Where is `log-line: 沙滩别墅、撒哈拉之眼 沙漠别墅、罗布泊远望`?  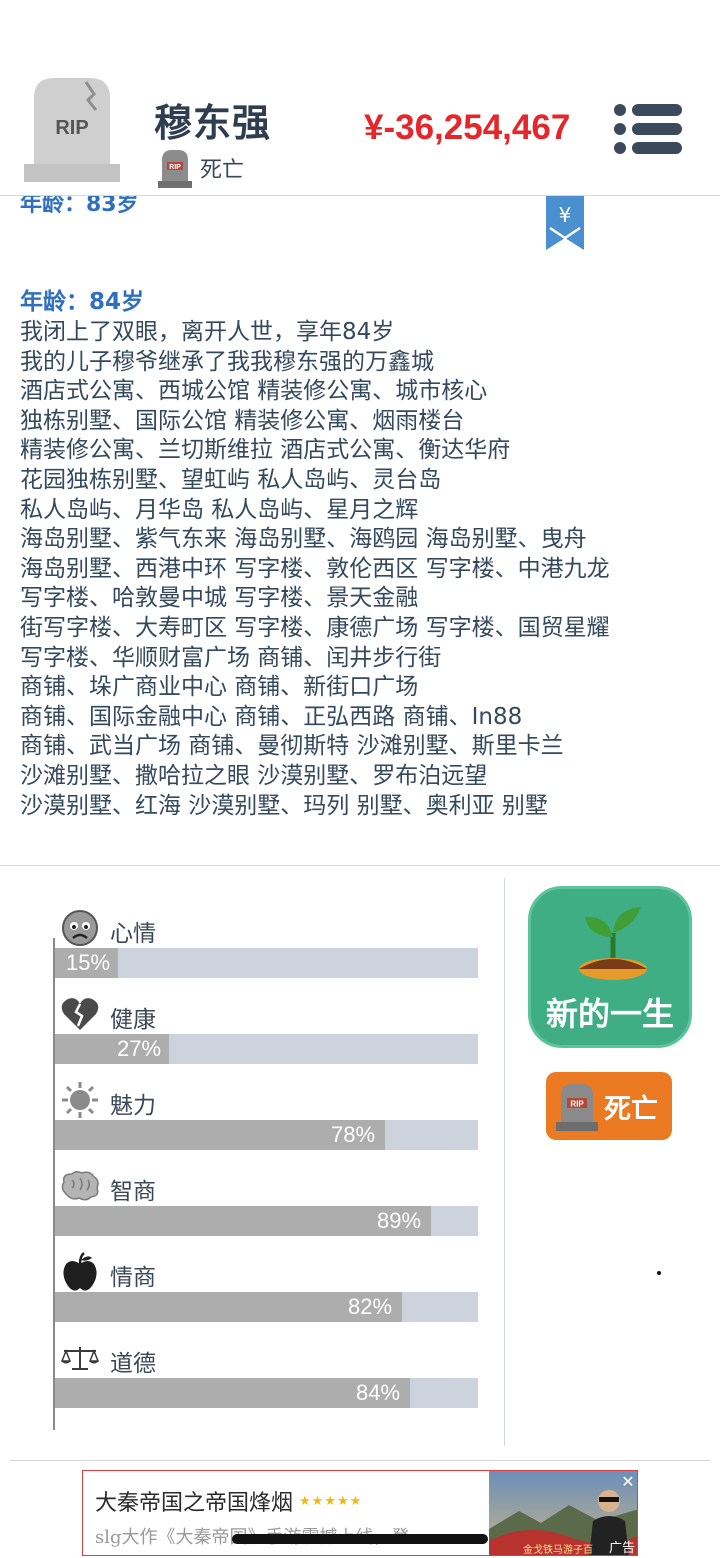
log-line: 沙滩别墅、撒哈拉之眼 沙漠别墅、罗布泊远望 is located at coordinates (254, 775).